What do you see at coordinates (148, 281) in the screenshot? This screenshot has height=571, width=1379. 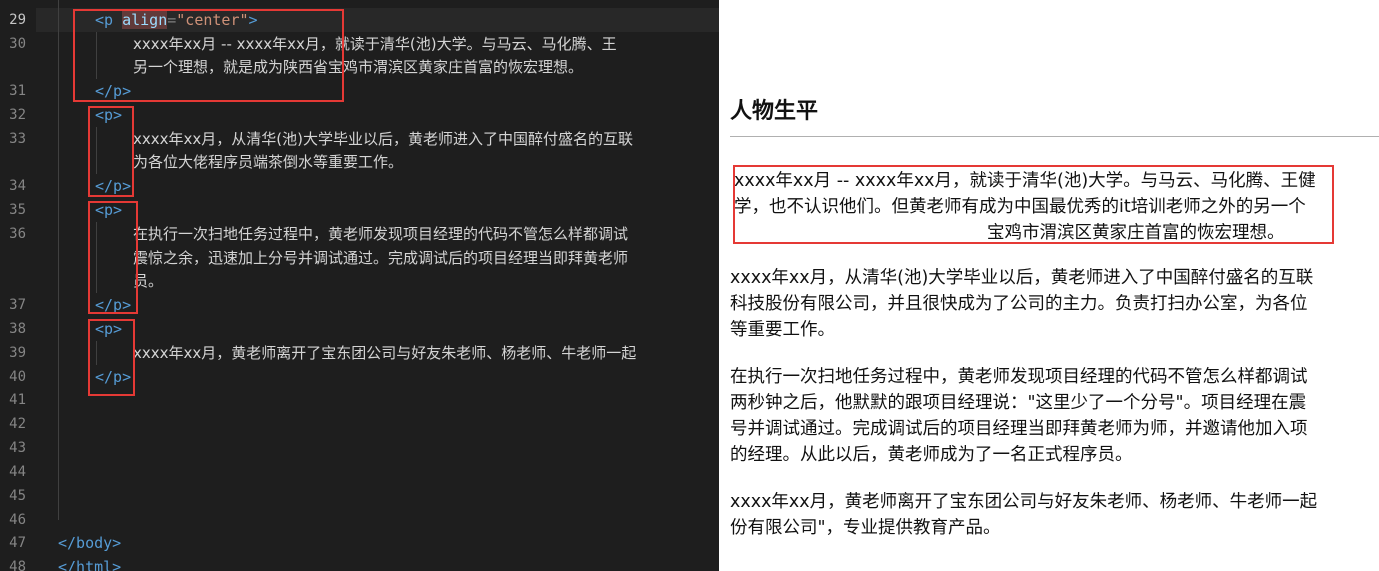 I see `code-line: 员。` at bounding box center [148, 281].